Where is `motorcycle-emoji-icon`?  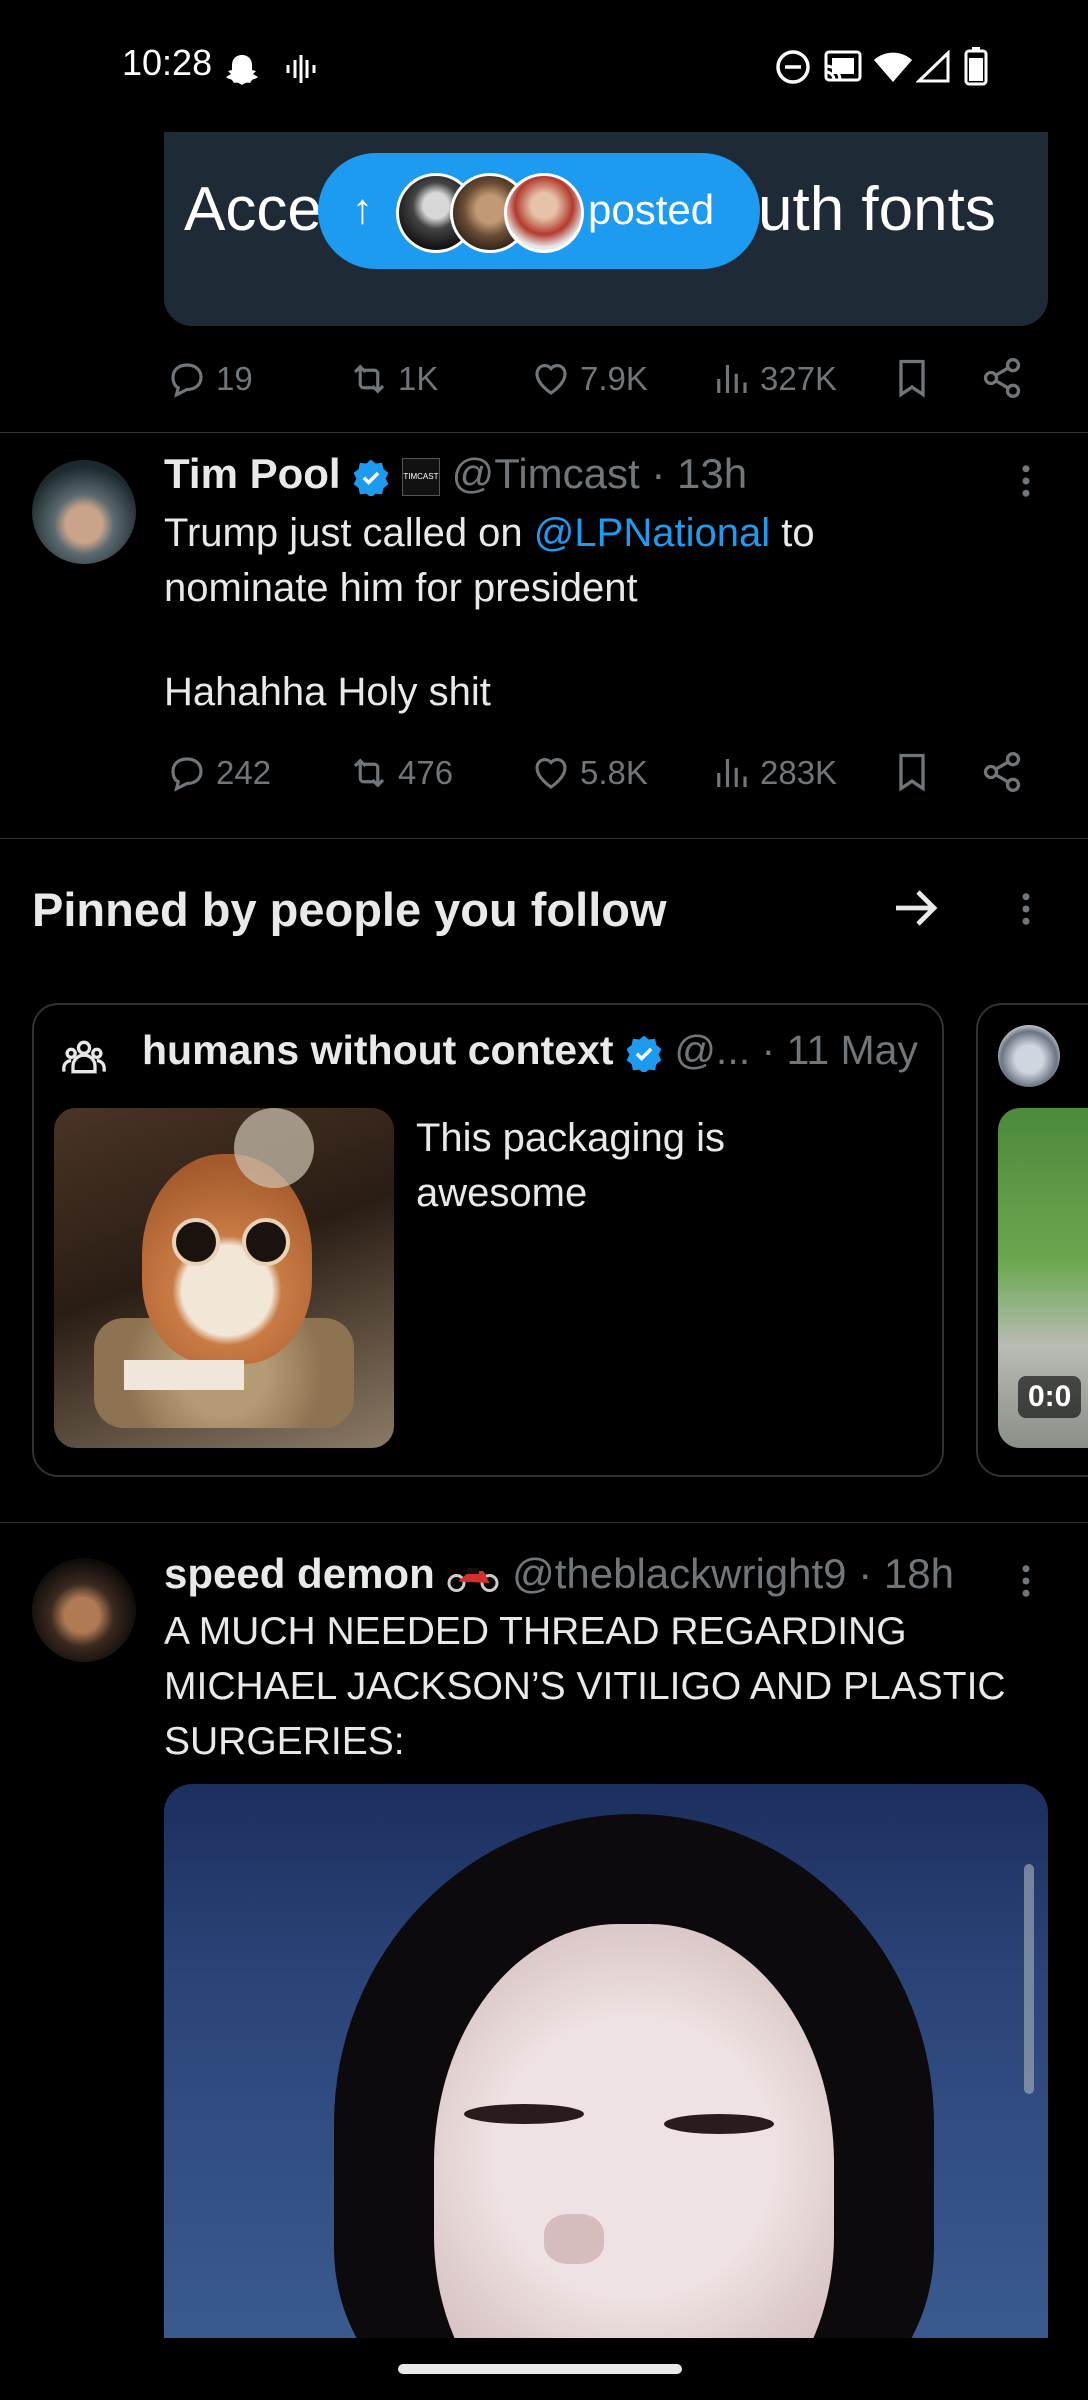
motorcycle-emoji-icon is located at coordinates (473, 1579).